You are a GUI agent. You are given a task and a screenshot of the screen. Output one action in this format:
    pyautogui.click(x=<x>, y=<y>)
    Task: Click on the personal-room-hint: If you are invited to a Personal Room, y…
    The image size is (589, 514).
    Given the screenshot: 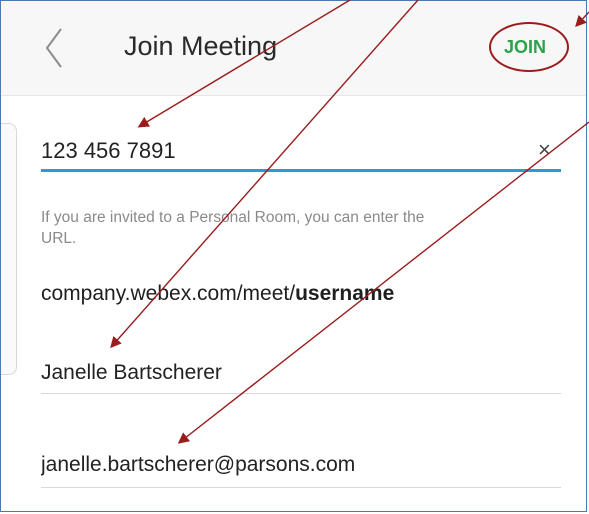 What is the action you would take?
    pyautogui.click(x=233, y=228)
    